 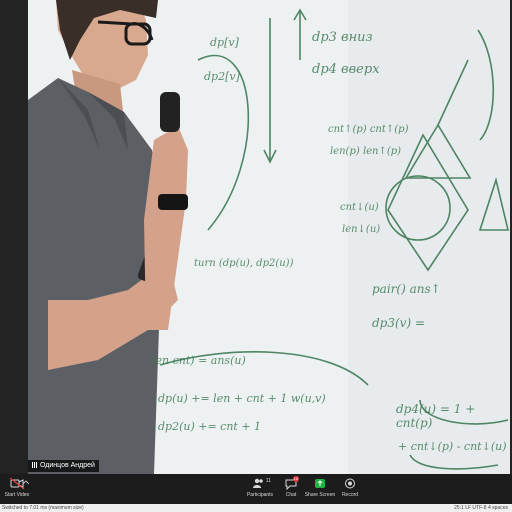 I want to click on chat-icon: 12, so click(x=291, y=483).